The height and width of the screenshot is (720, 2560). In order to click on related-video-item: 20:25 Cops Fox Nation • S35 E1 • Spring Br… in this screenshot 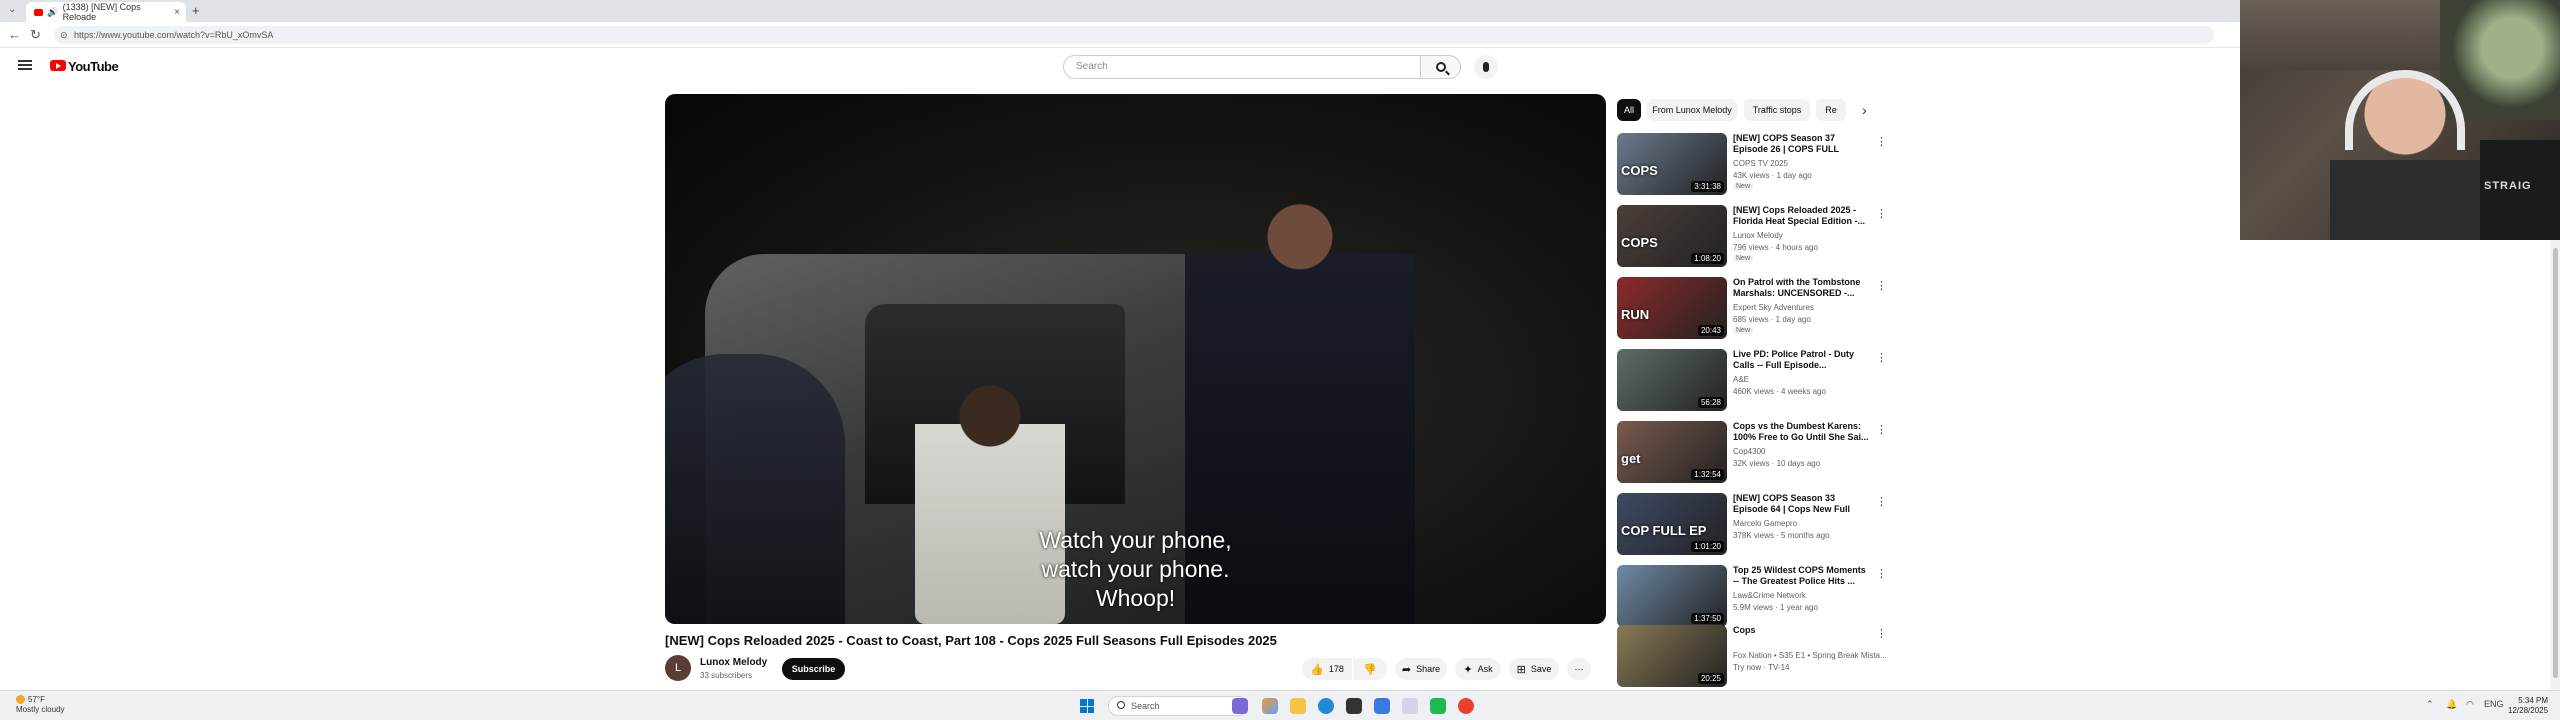, I will do `click(1752, 658)`.